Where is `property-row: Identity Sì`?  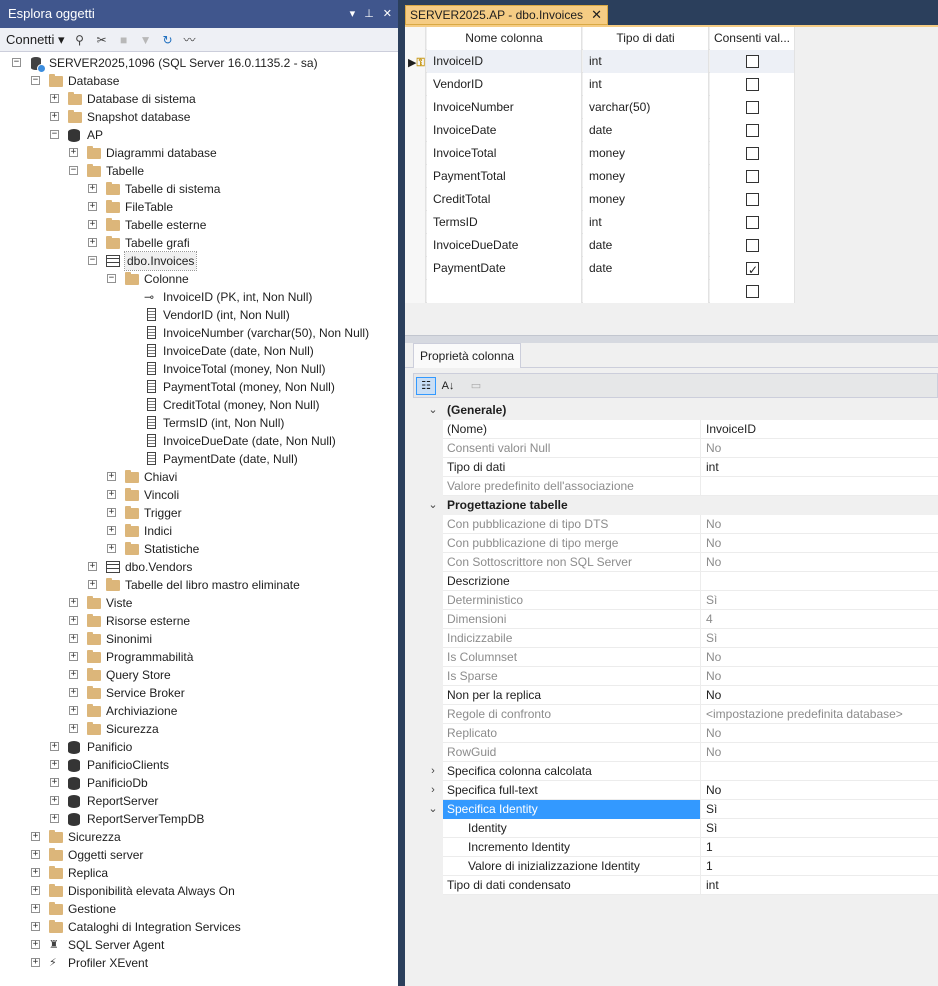 property-row: Identity Sì is located at coordinates (680, 828).